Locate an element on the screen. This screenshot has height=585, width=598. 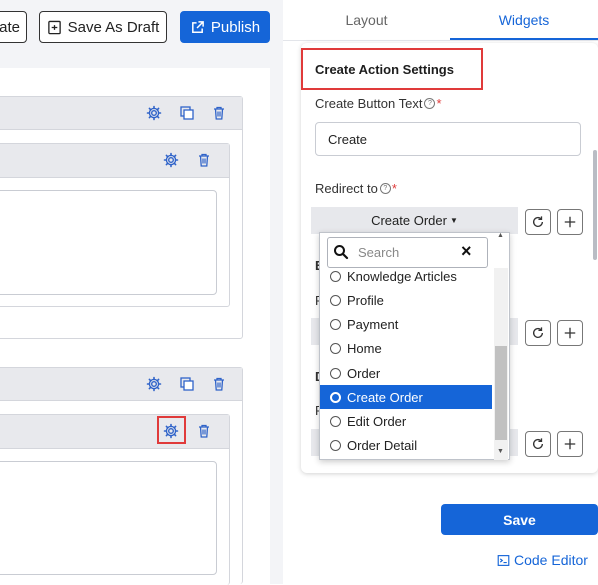
dropdown-option-label: Home is located at coordinates (364, 348).